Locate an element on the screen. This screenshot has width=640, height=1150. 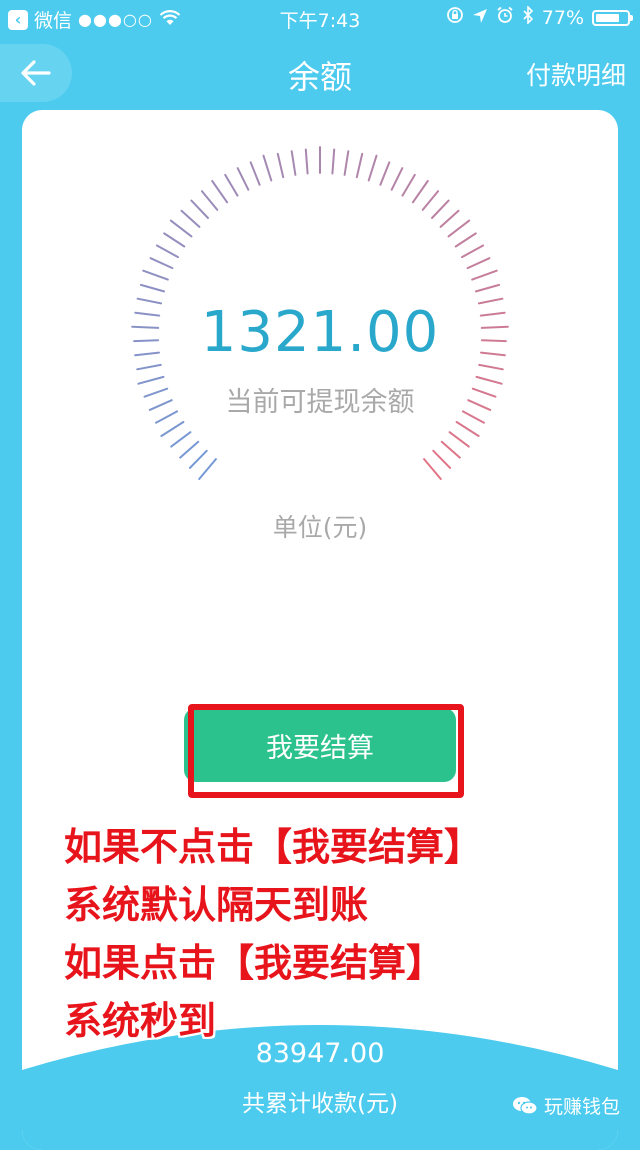
annotation-line: 如果点击【我要结算】 is located at coordinates (254, 963).